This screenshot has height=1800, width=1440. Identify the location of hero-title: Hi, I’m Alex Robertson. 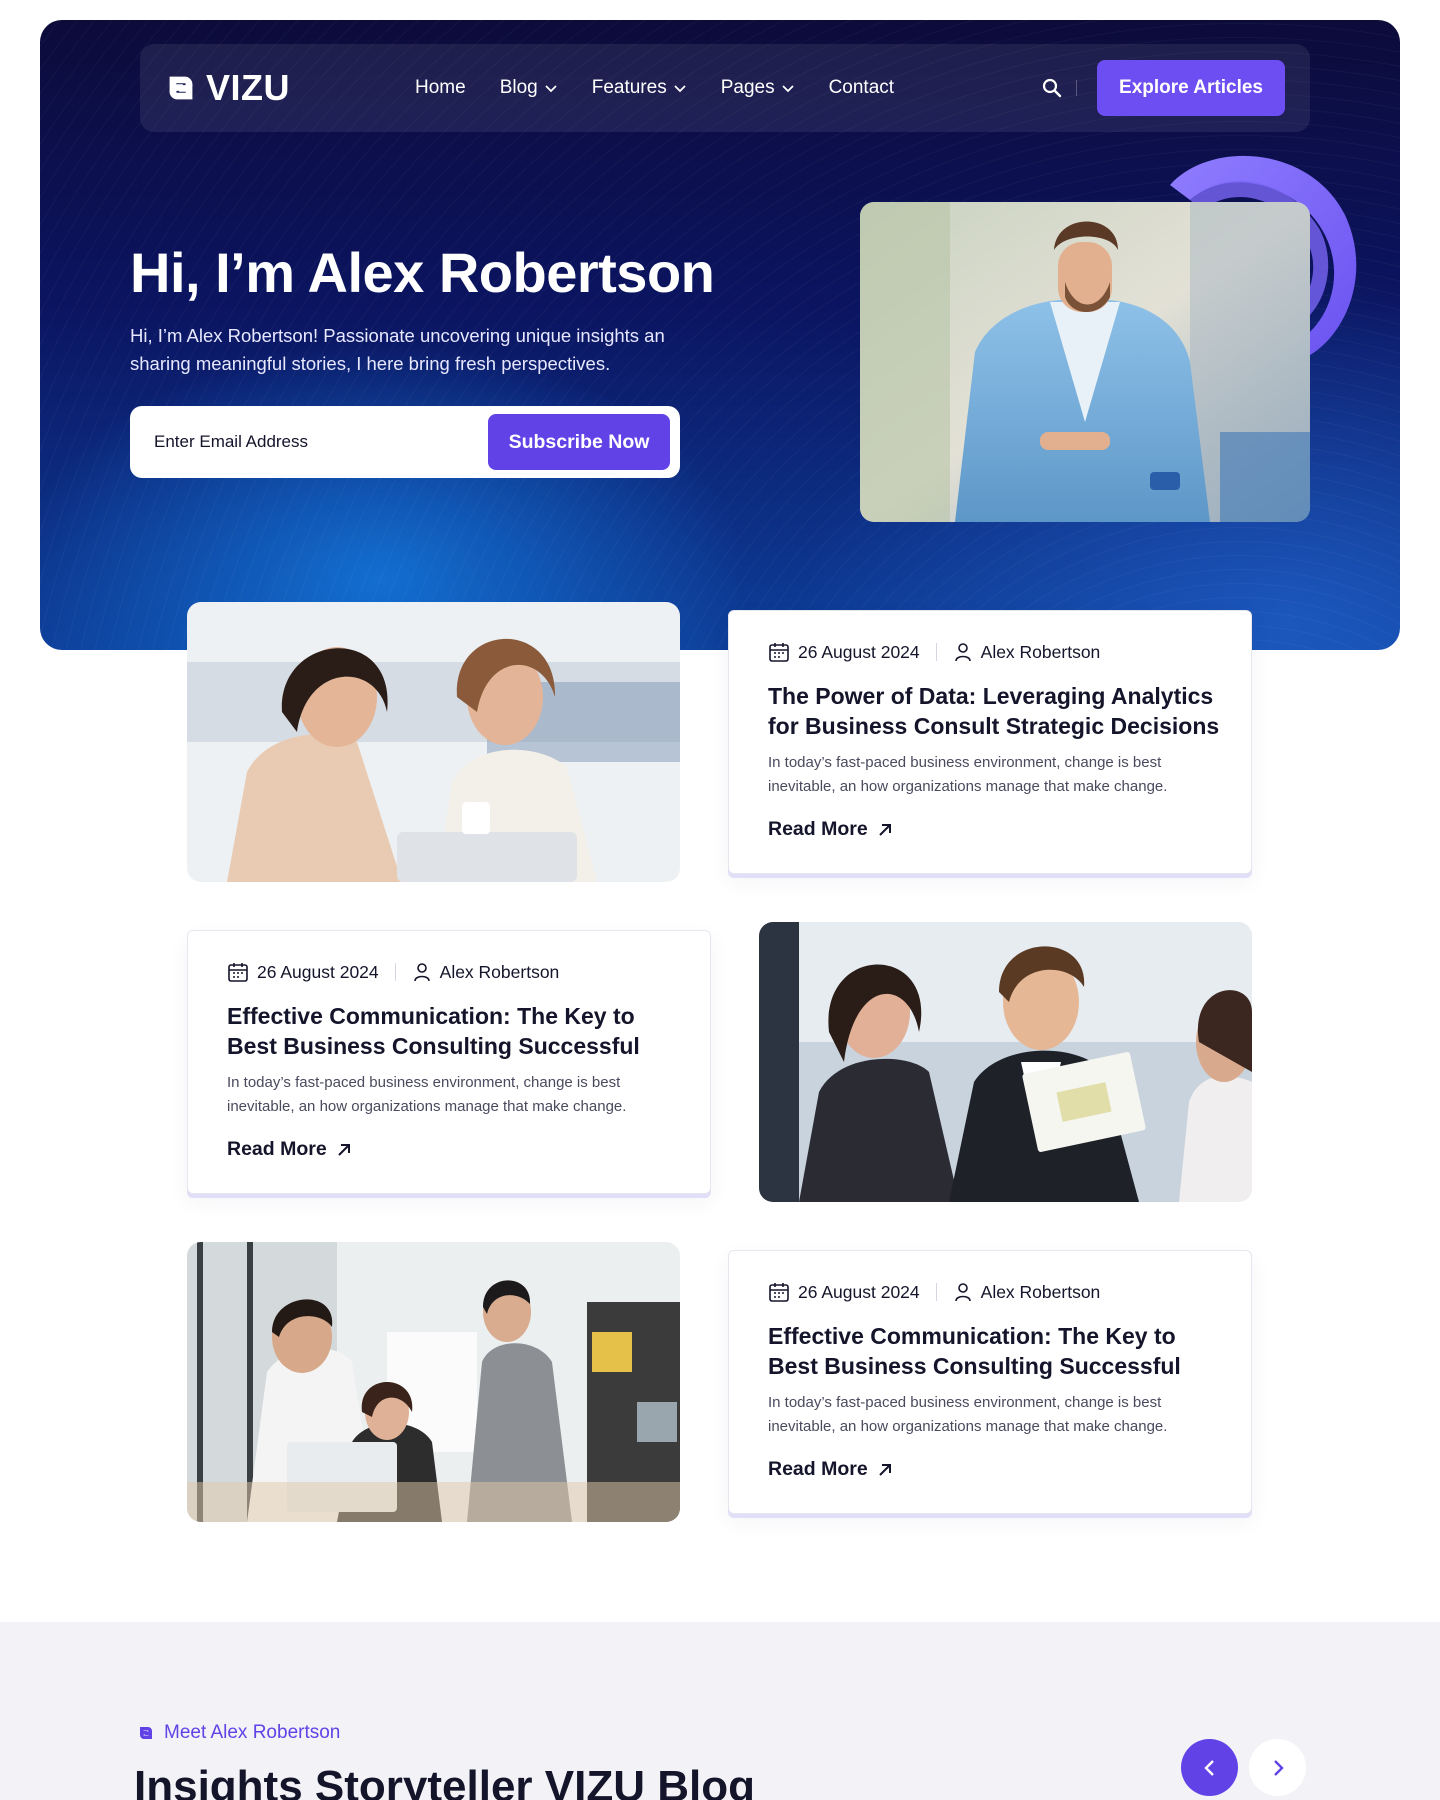
(422, 272).